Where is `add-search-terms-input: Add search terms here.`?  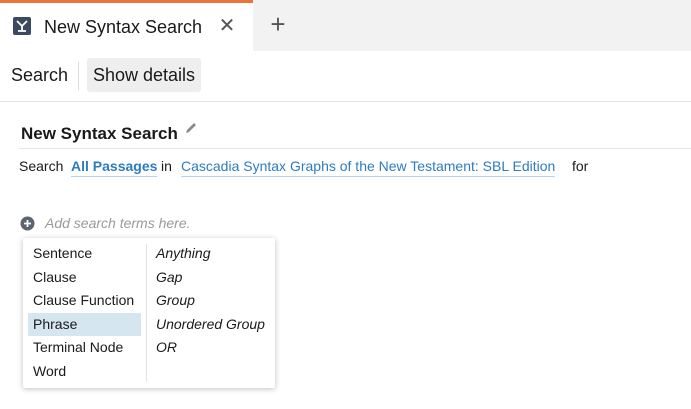 add-search-terms-input: Add search terms here. is located at coordinates (118, 223).